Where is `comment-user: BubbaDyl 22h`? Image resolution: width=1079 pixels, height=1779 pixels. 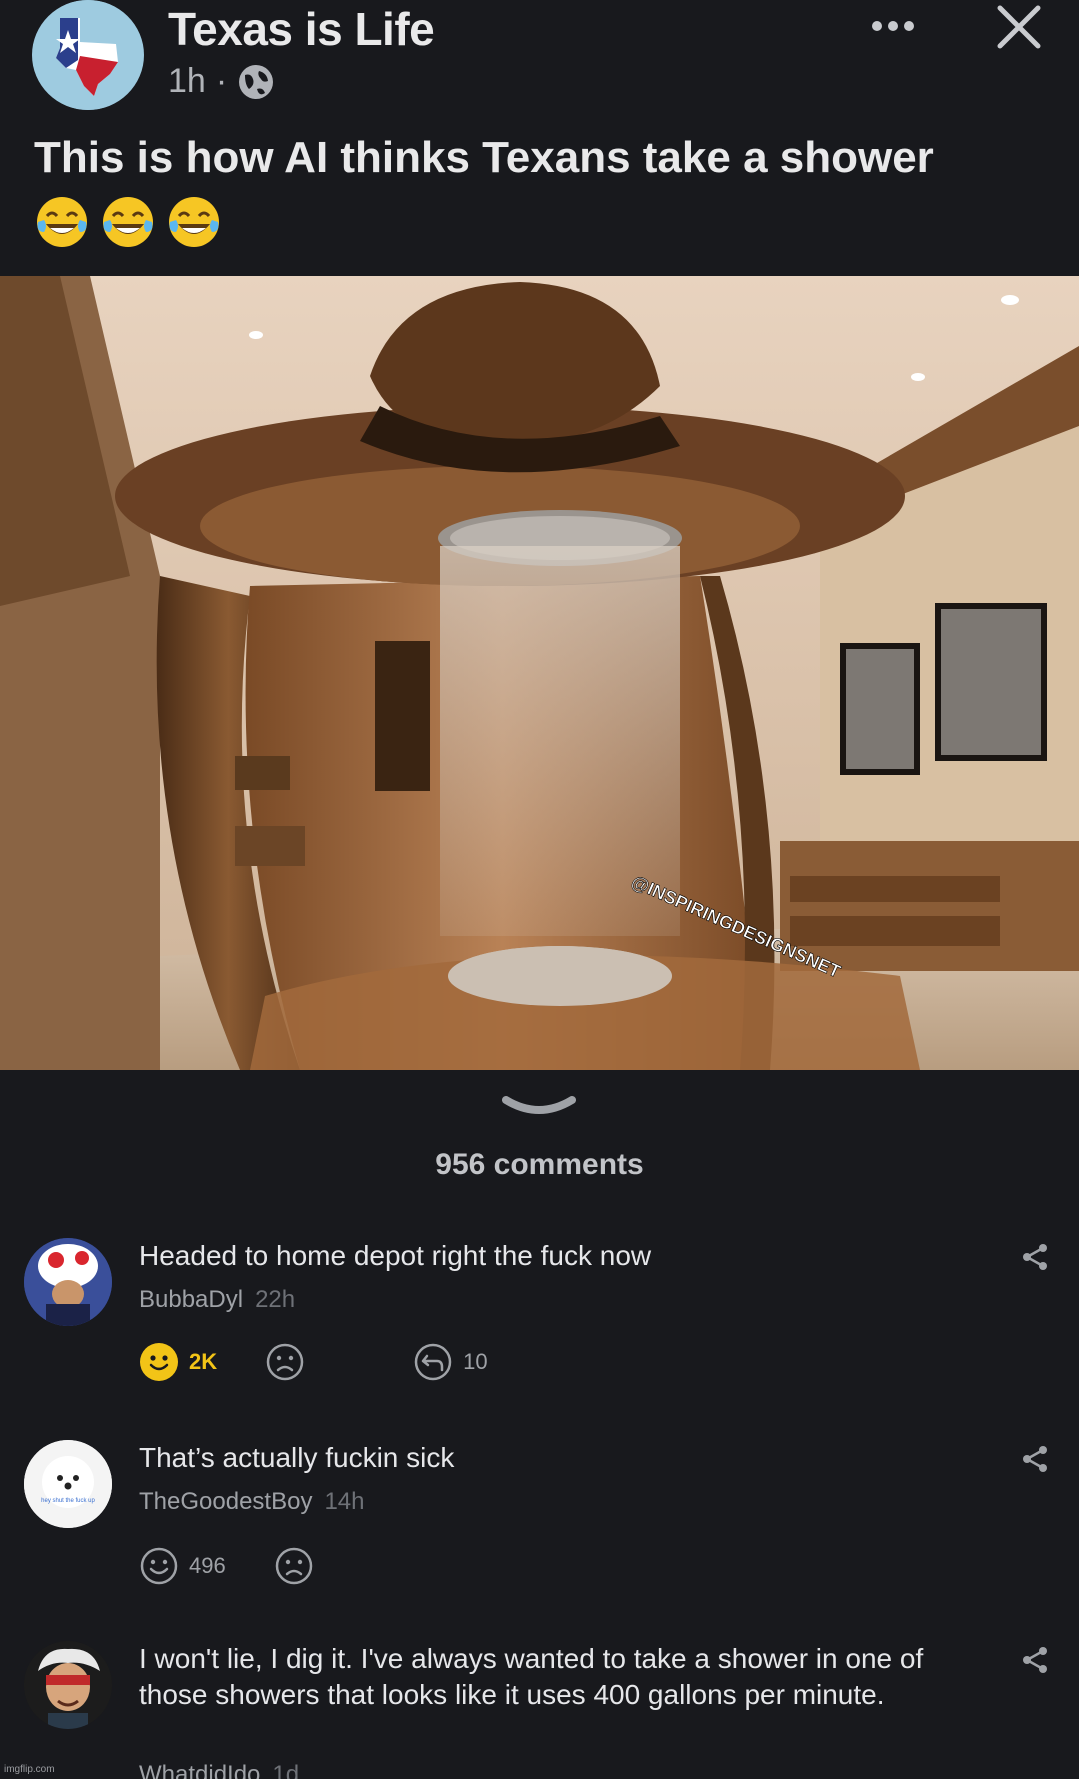
comment-user: BubbaDyl 22h is located at coordinates (217, 1300).